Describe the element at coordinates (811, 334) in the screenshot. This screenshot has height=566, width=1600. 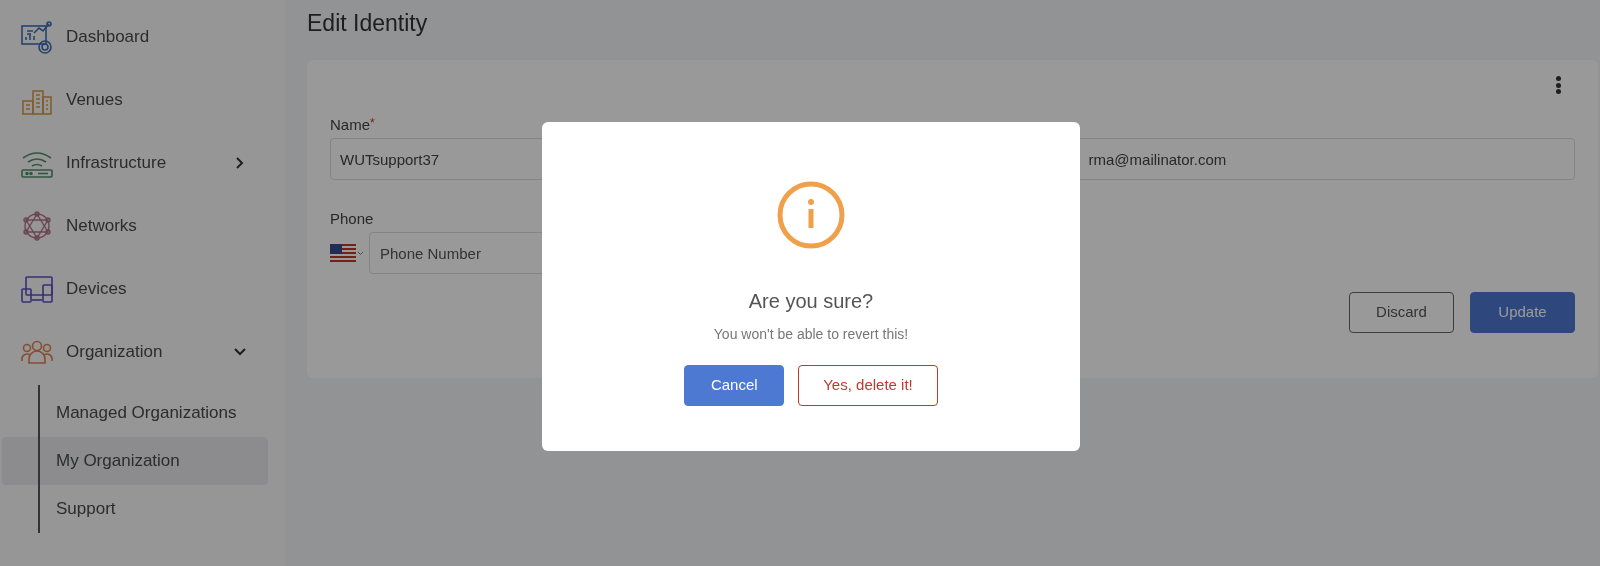
I see `dialog-message: You won't be able to revert this!` at that location.